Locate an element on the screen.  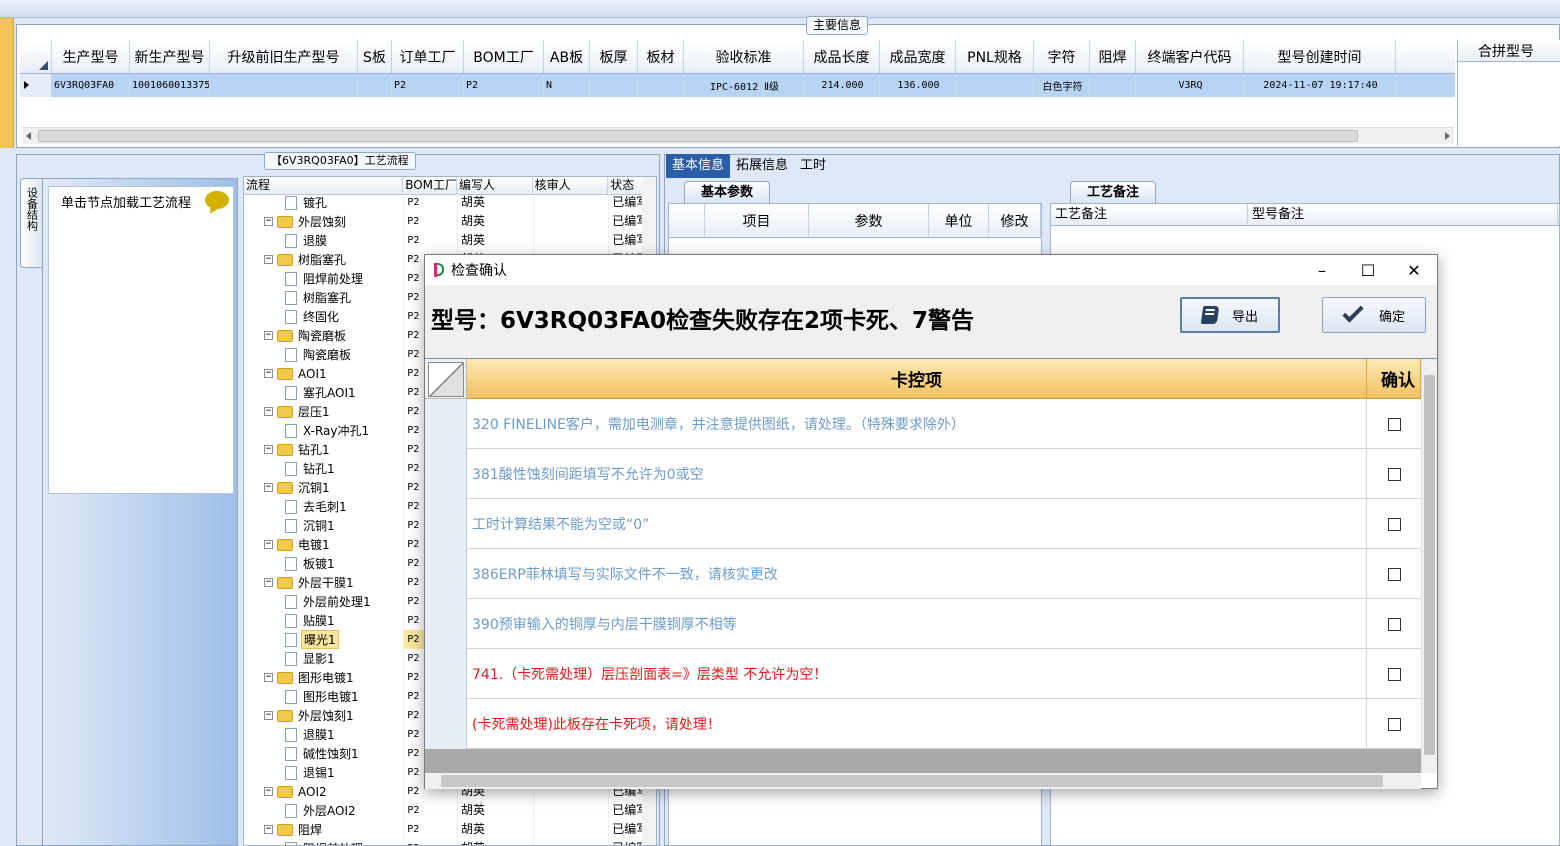
close-icon: ✕ is located at coordinates (1414, 270).